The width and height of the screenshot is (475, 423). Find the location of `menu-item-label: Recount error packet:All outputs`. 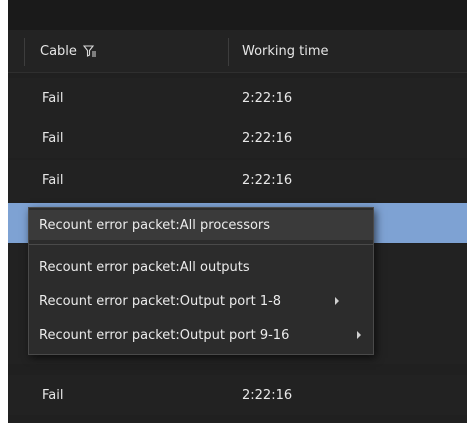

menu-item-label: Recount error packet:All outputs is located at coordinates (144, 267).